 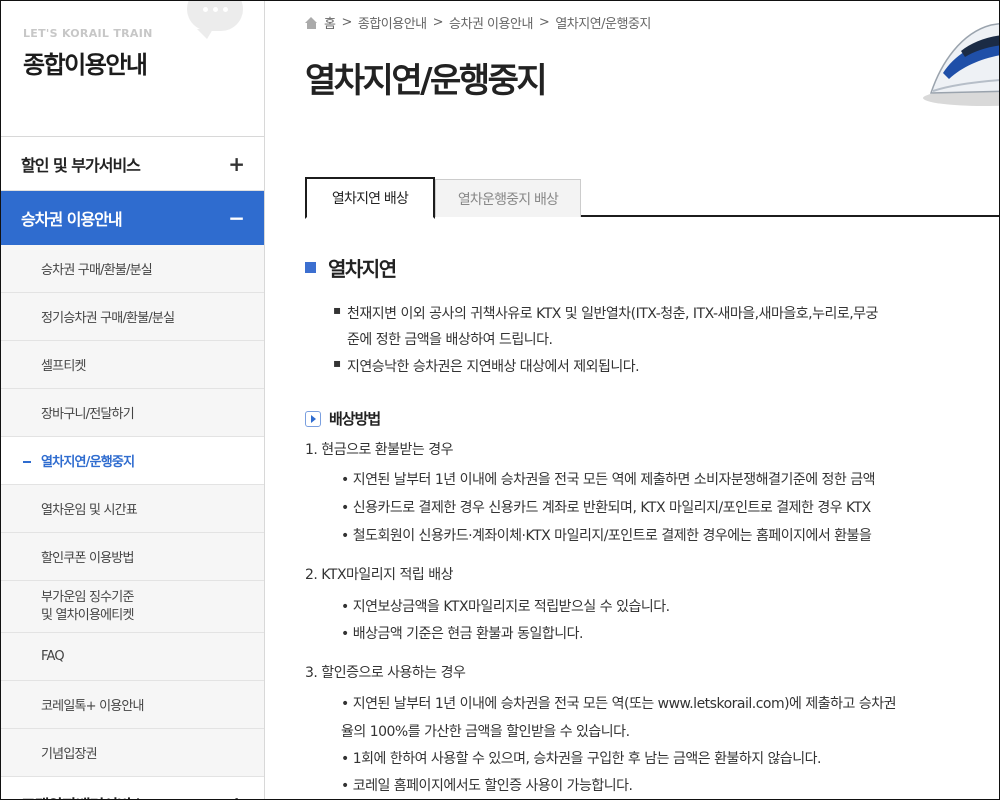 What do you see at coordinates (370, 198) in the screenshot?
I see `tab-delay-compensation: 열차지연 배상` at bounding box center [370, 198].